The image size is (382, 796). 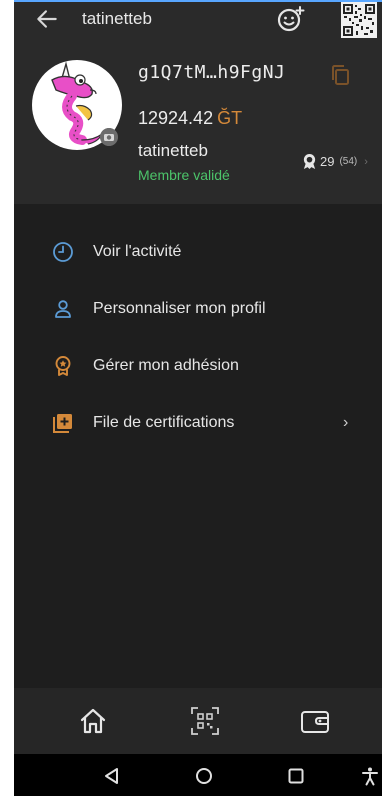 What do you see at coordinates (205, 721) in the screenshot?
I see `qr-scan-icon` at bounding box center [205, 721].